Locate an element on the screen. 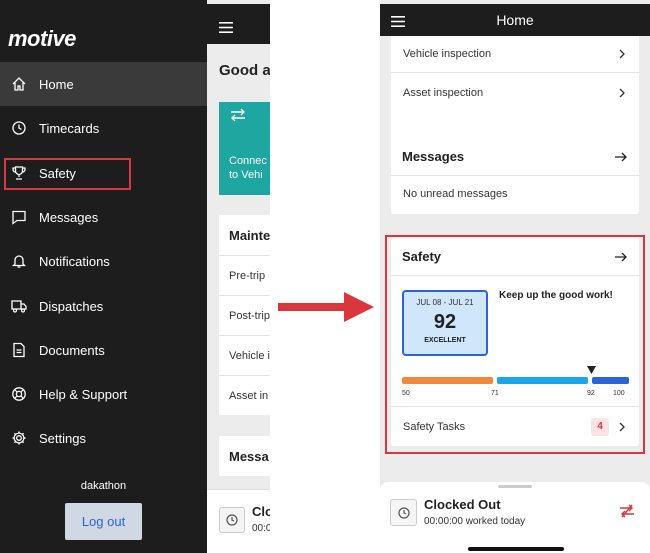 The height and width of the screenshot is (553, 650). messages-card: Messages No unread messages is located at coordinates (515, 176).